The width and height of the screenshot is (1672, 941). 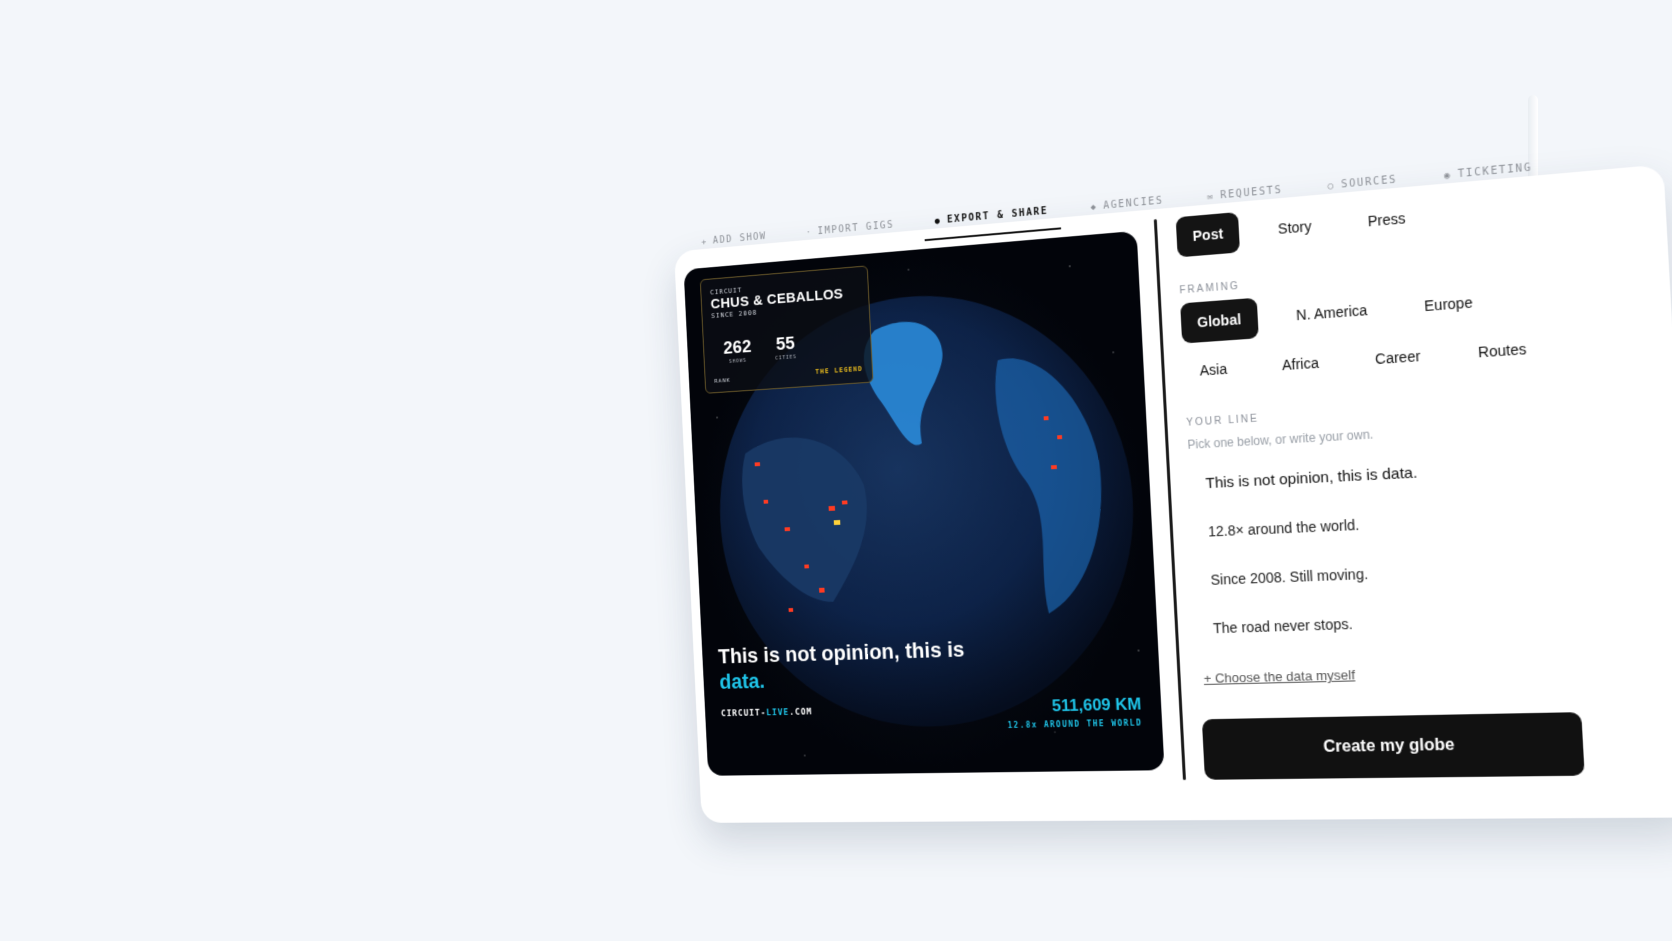 I want to click on line-option-2: 12.8× around the world., so click(x=1284, y=528).